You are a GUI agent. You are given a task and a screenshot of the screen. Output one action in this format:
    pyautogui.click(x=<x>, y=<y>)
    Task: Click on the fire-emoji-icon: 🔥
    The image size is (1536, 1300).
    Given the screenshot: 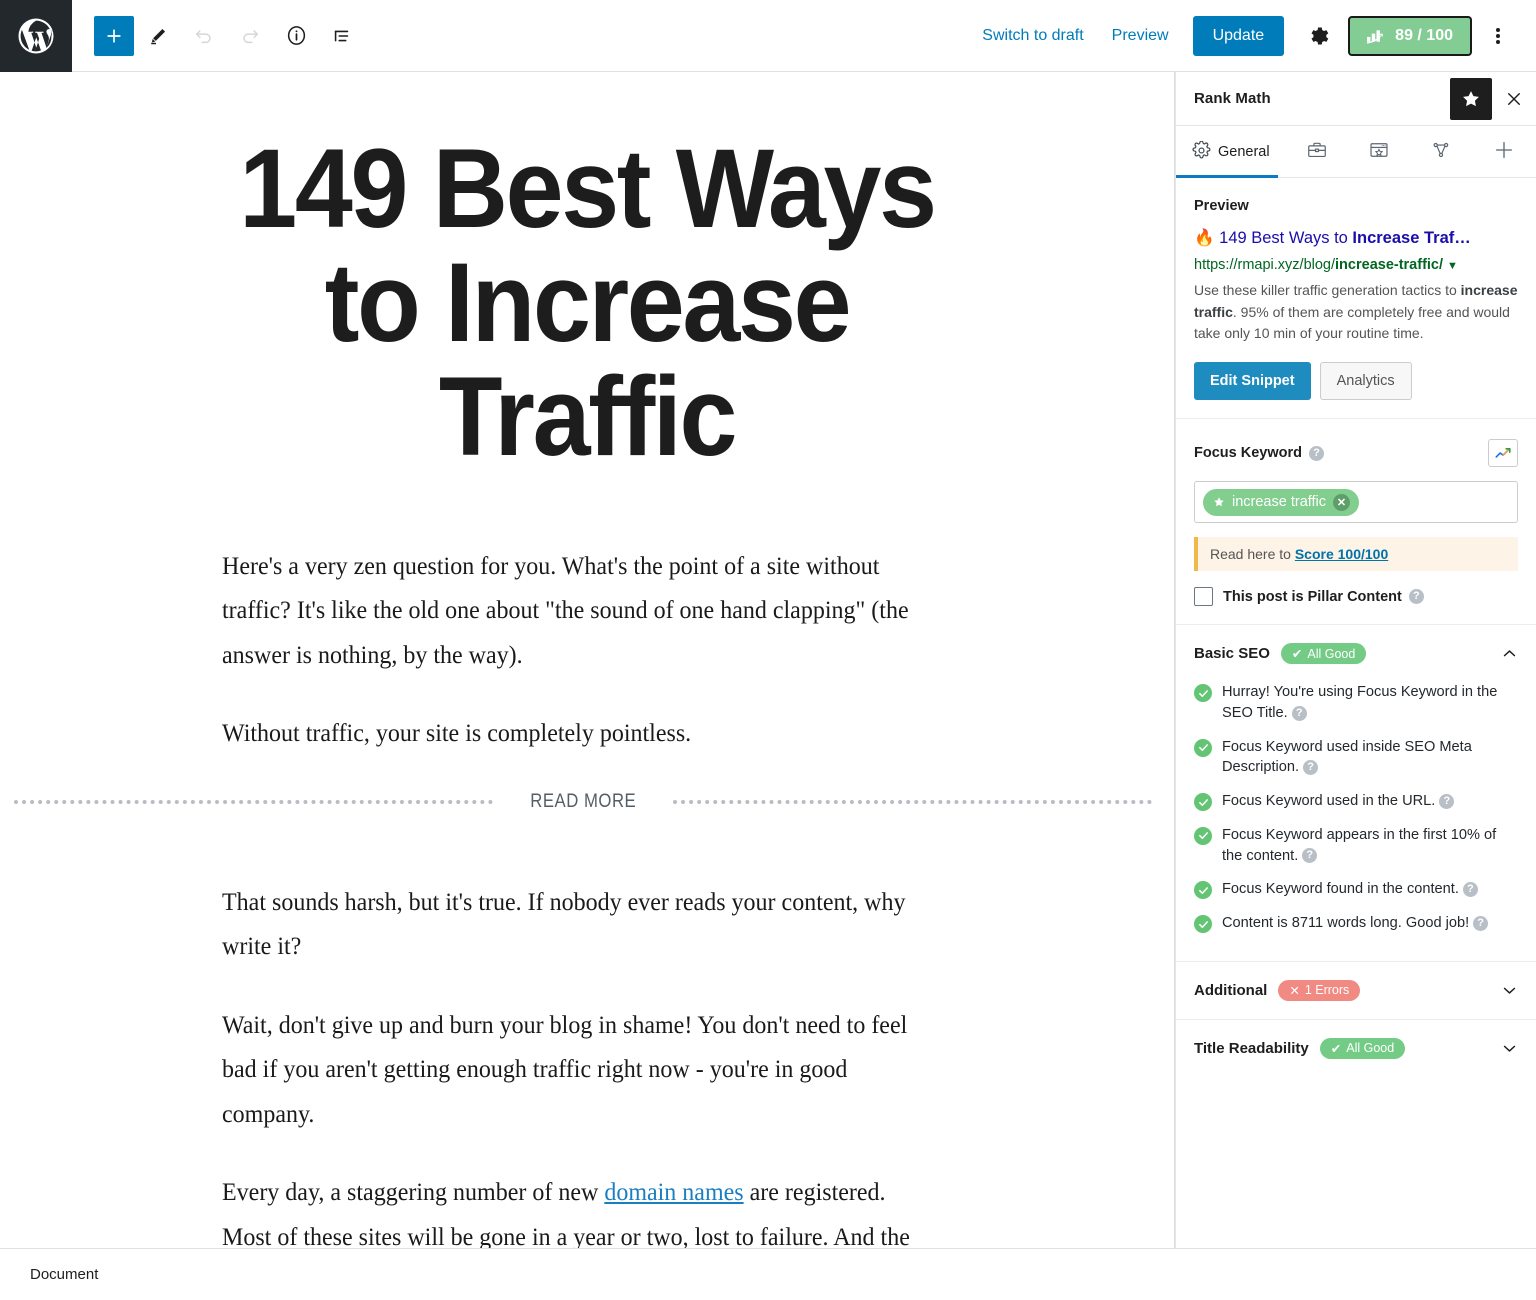 What is the action you would take?
    pyautogui.click(x=1204, y=238)
    